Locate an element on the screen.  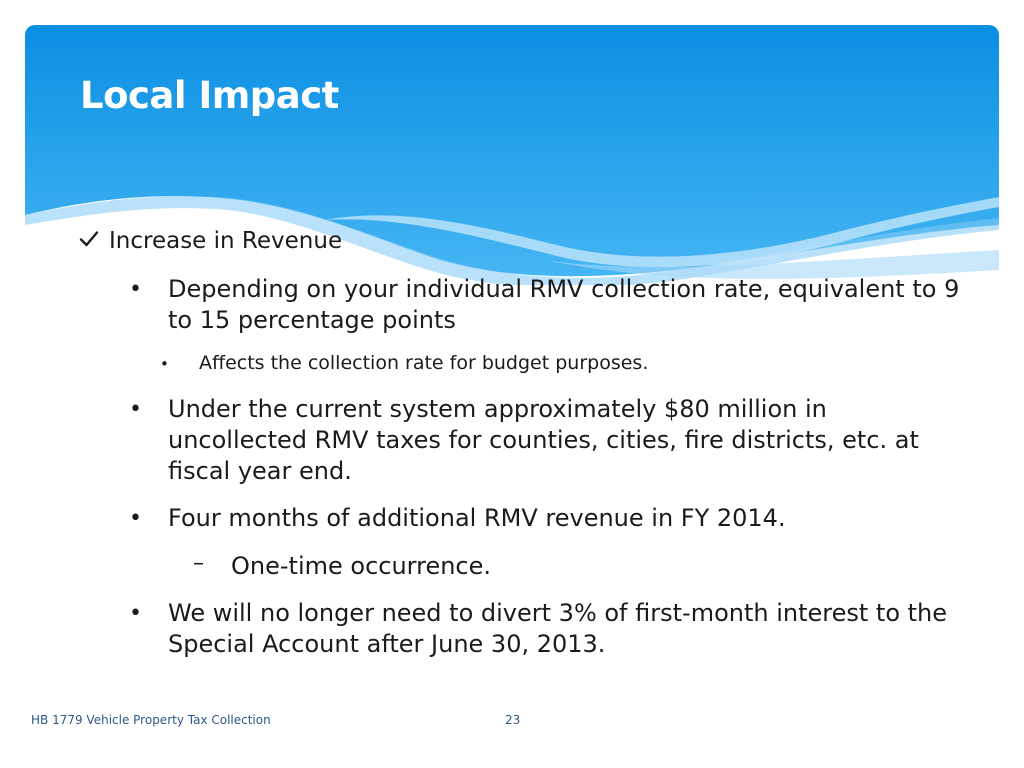
page-number: 23 is located at coordinates (513, 720).